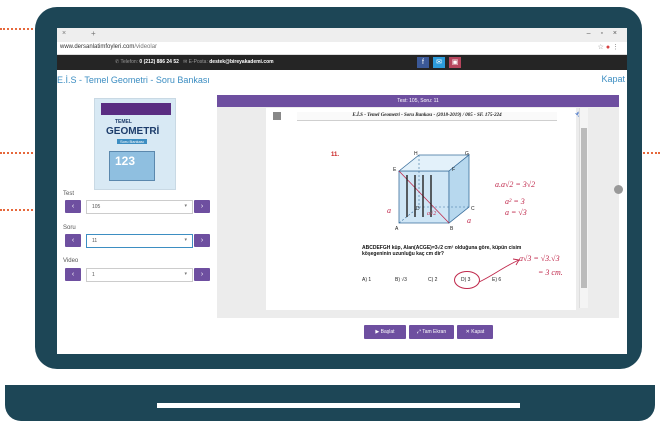  Describe the element at coordinates (146, 47) in the screenshot. I see `url-path: /videolar` at that location.